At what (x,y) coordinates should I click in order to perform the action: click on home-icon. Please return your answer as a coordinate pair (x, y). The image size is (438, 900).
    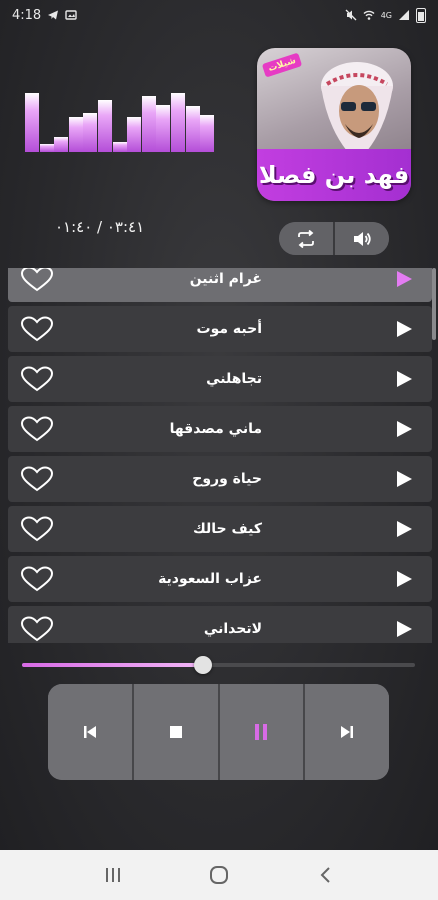
    Looking at the image, I should click on (219, 875).